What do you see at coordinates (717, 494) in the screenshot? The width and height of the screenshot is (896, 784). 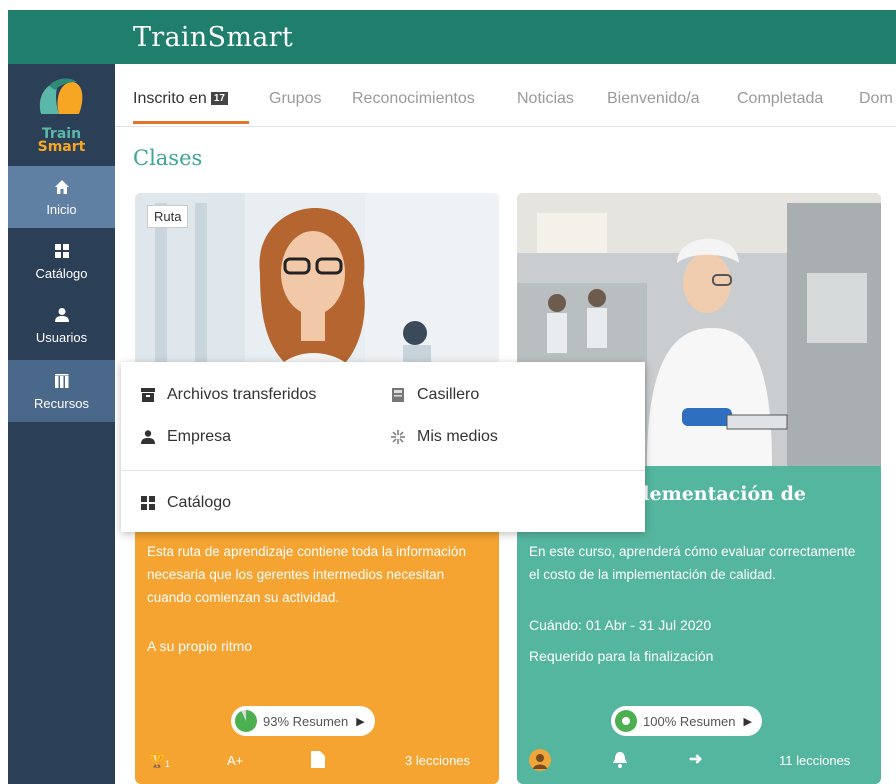 I see `card-title: plementación de` at bounding box center [717, 494].